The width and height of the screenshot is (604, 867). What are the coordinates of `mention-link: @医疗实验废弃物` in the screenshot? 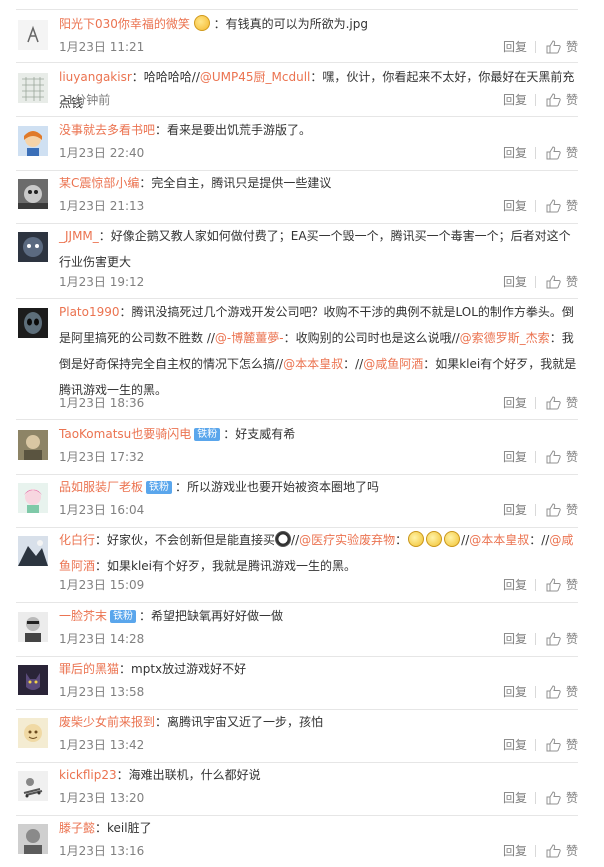 It's located at (347, 540).